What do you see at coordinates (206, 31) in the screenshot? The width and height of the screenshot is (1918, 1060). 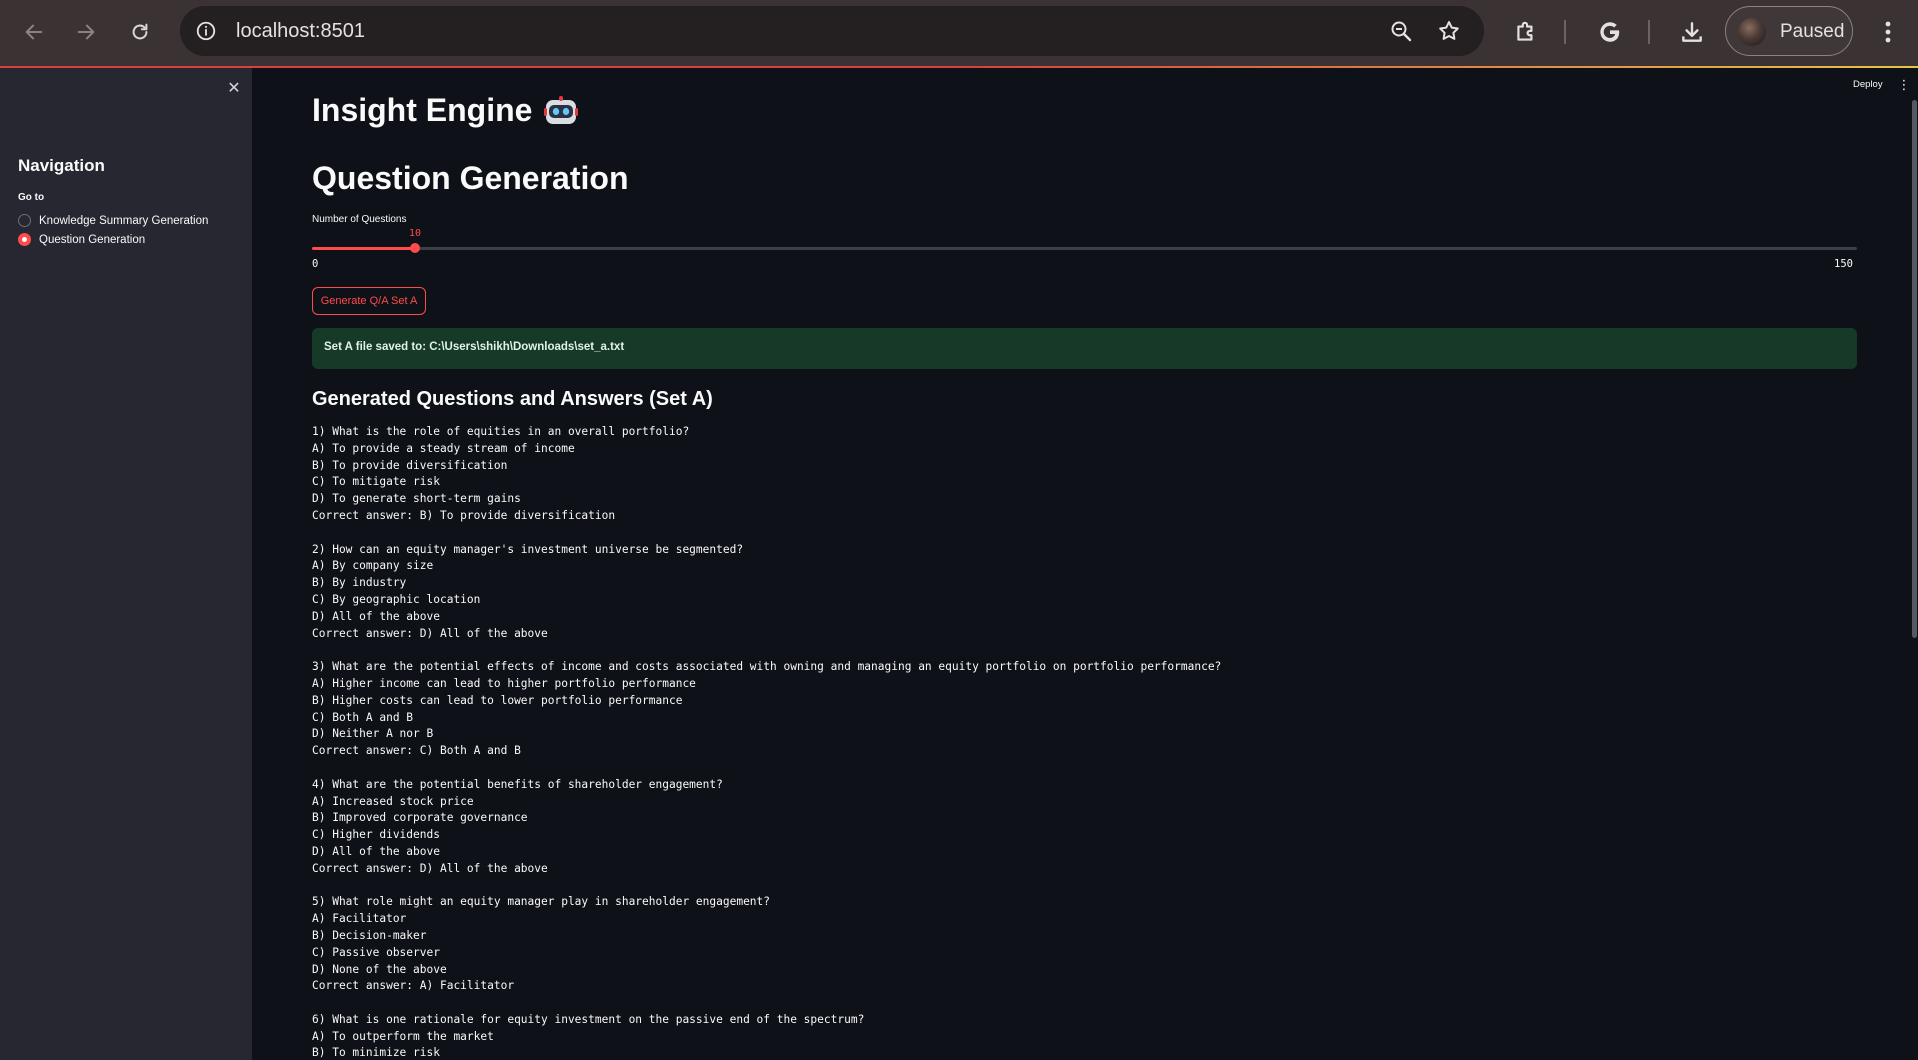 I see `site-info-icon` at bounding box center [206, 31].